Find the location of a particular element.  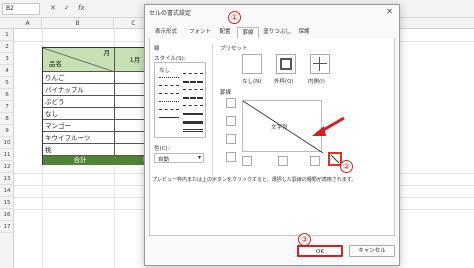

tab-fill: 塗りつぶし is located at coordinates (277, 32).